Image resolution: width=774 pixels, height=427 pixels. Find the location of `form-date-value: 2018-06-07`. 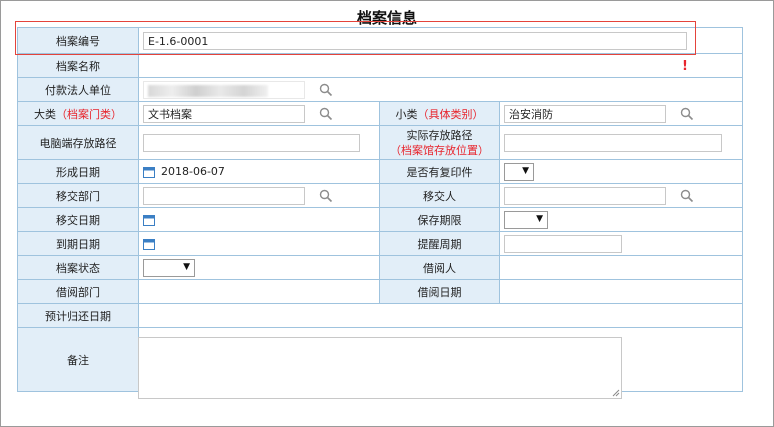

form-date-value: 2018-06-07 is located at coordinates (193, 171).